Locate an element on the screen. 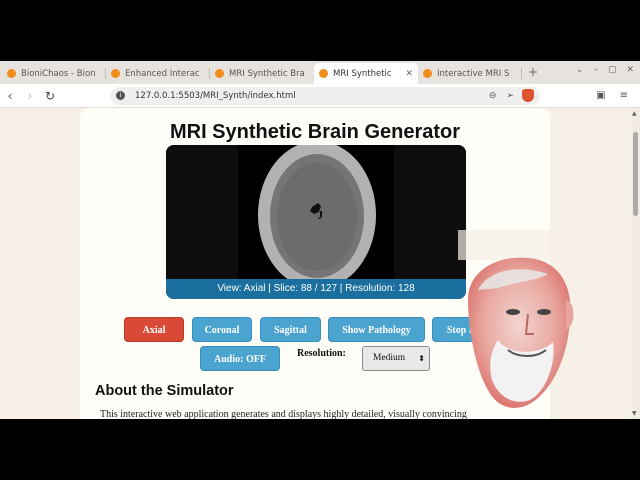 The width and height of the screenshot is (640, 480). tab-label: BioniChaos - Bion is located at coordinates (58, 73).